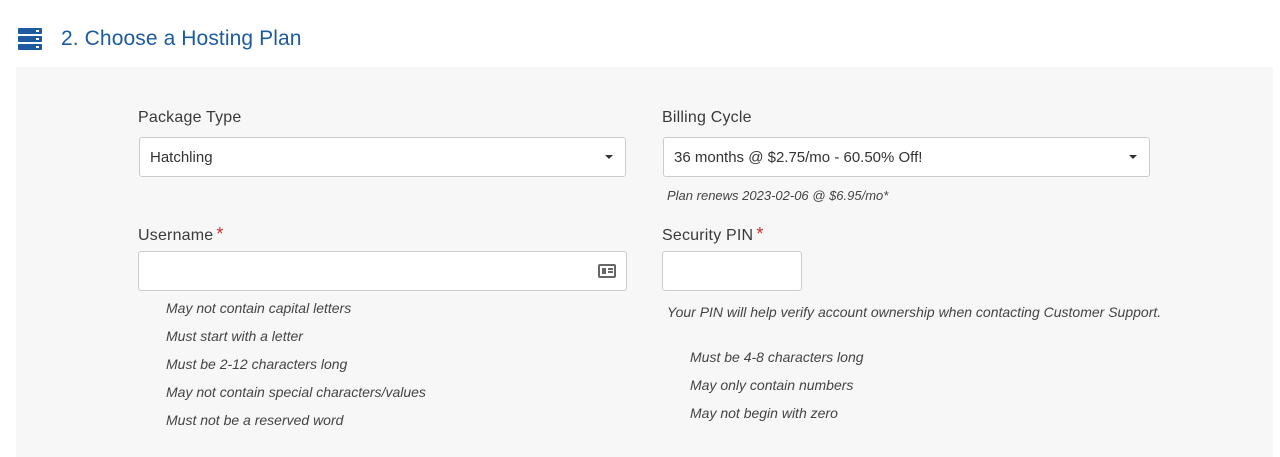  What do you see at coordinates (778, 195) in the screenshot?
I see `plan-renew-note: Plan renews 2023-02-06 @ $6.95/mo*` at bounding box center [778, 195].